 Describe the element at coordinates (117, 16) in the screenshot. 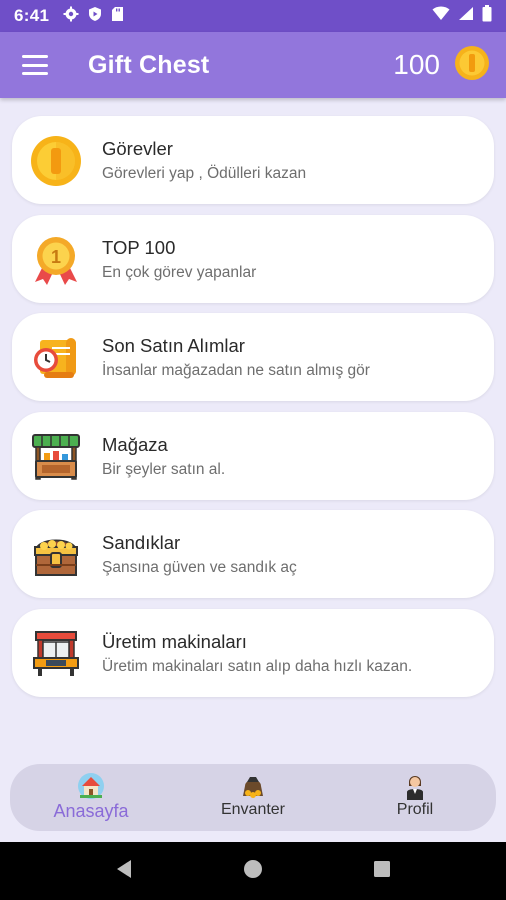

I see `sd-card-icon` at that location.